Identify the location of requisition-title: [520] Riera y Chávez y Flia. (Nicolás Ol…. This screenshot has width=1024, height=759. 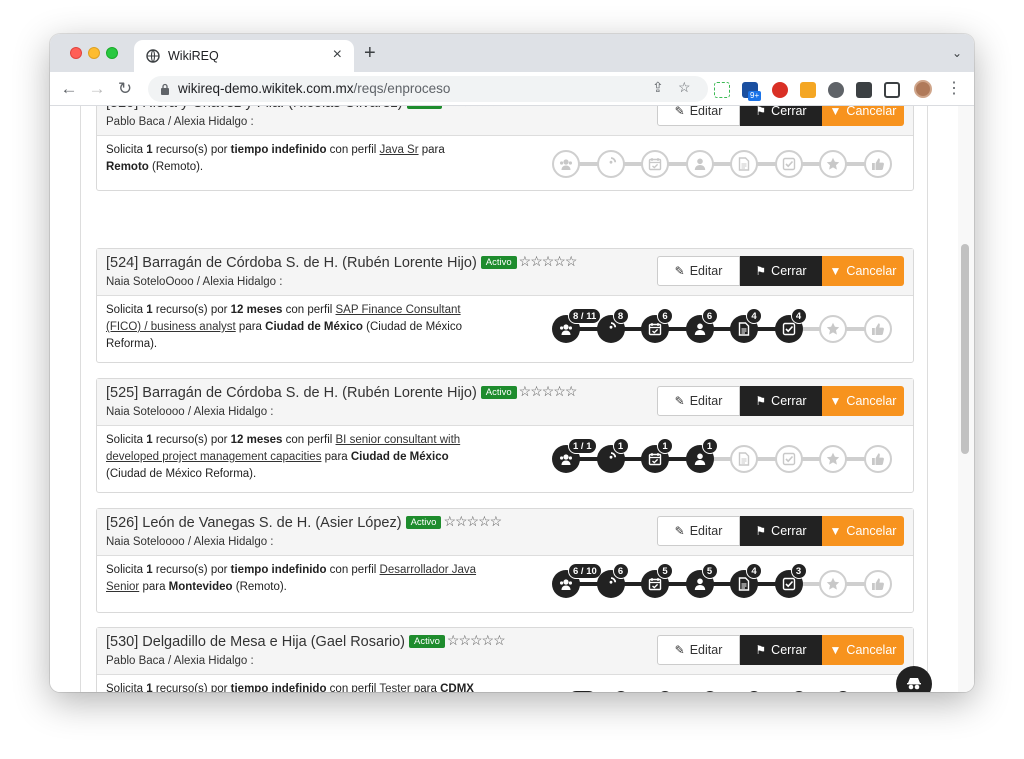
(254, 108).